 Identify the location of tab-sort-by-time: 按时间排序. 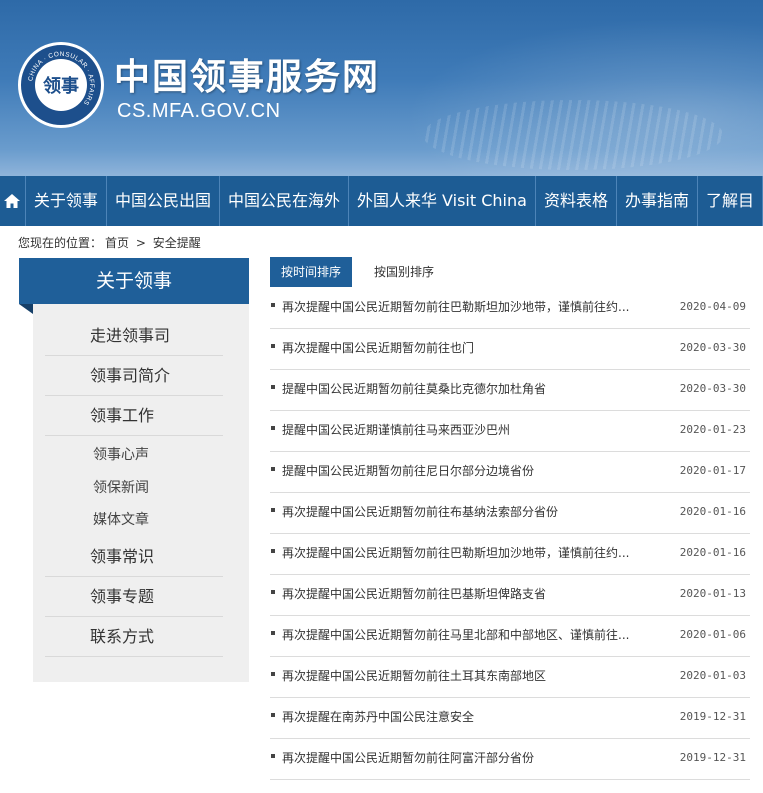
(311, 272).